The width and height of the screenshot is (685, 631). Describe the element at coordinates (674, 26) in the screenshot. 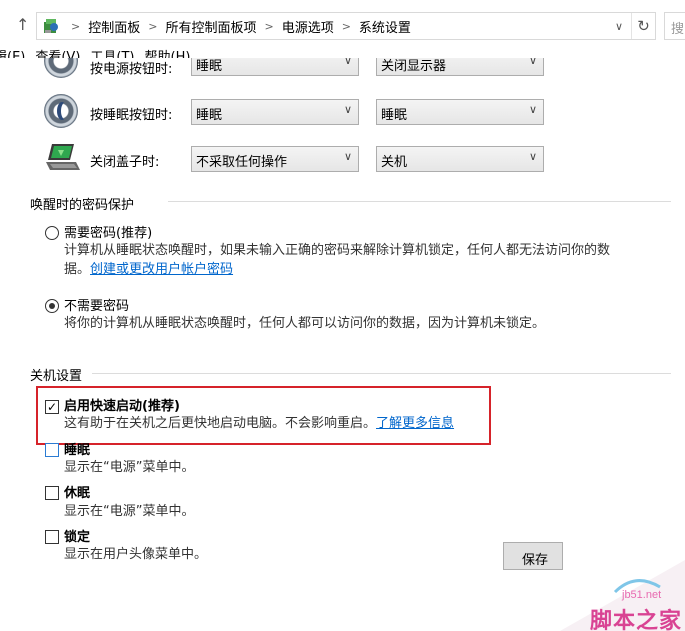

I see `search-input: 搜` at that location.